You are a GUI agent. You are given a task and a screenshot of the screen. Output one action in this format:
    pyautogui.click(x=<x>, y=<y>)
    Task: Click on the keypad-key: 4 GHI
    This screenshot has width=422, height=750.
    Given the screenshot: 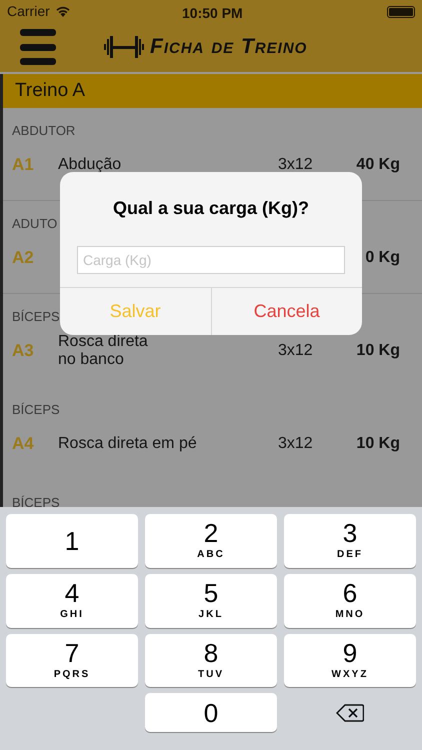 What is the action you would take?
    pyautogui.click(x=72, y=601)
    